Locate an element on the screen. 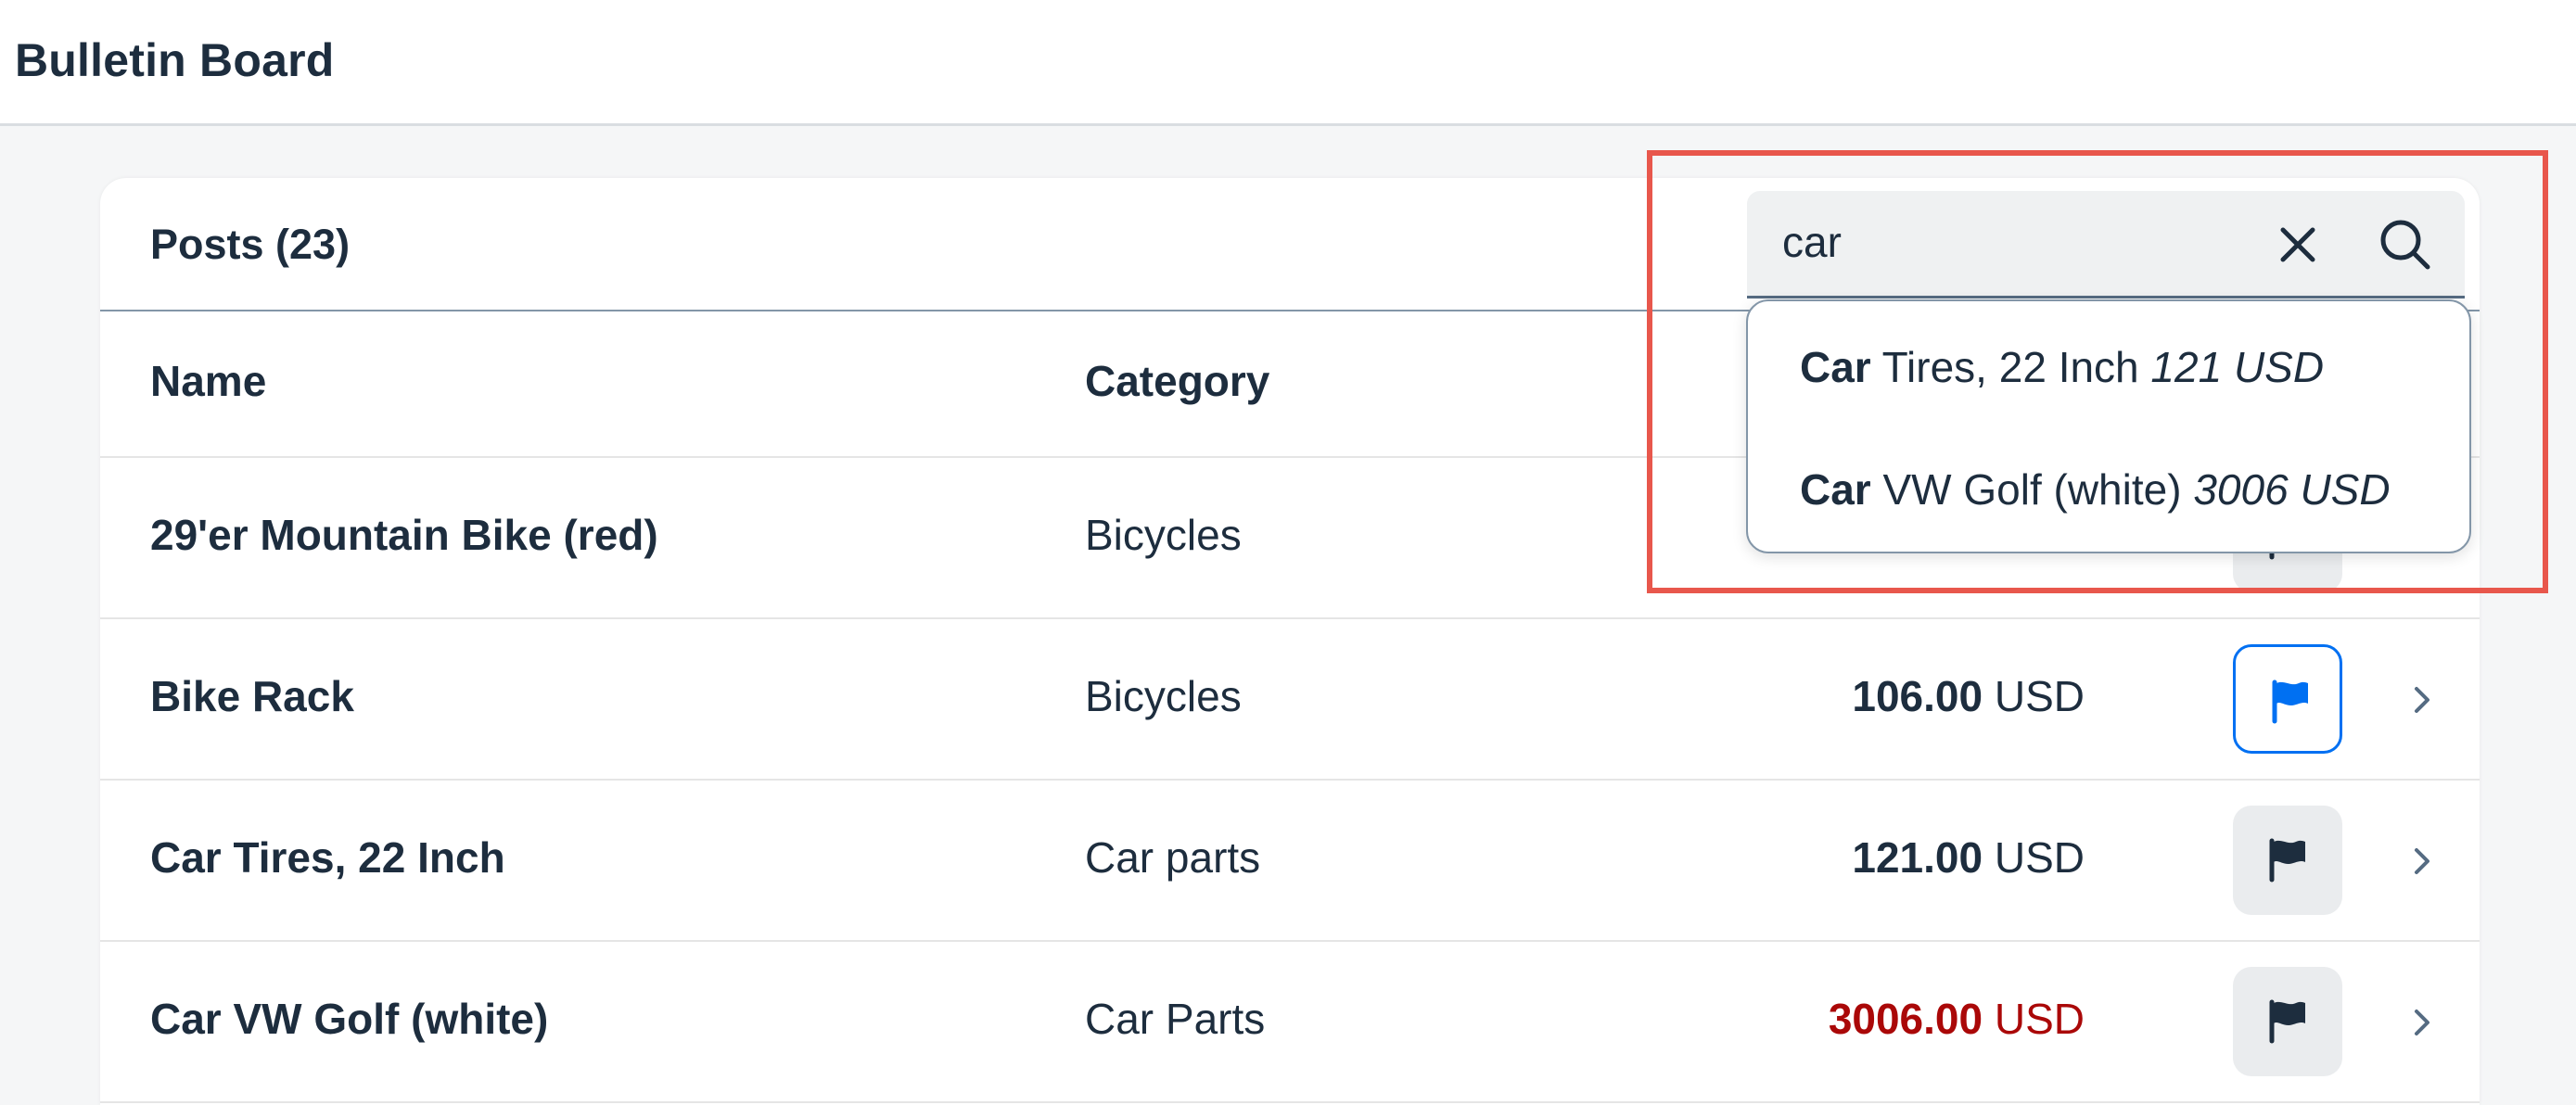 The image size is (2576, 1105). row-category: Car Parts is located at coordinates (1176, 1019).